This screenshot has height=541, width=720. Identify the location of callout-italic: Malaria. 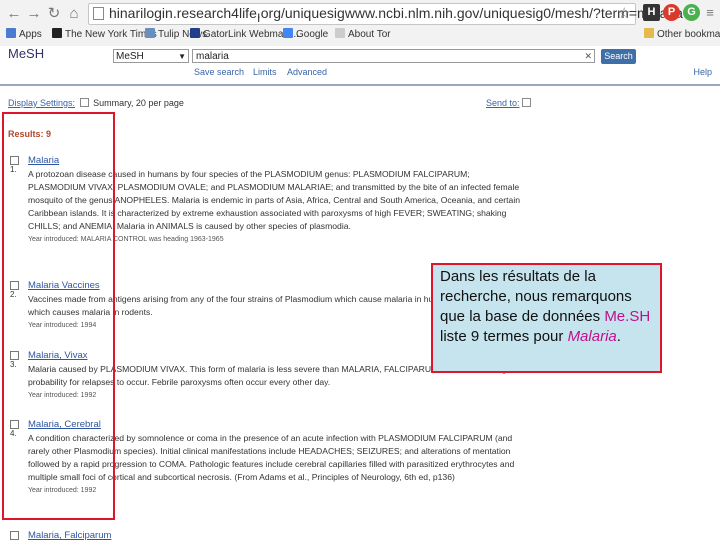
(592, 336).